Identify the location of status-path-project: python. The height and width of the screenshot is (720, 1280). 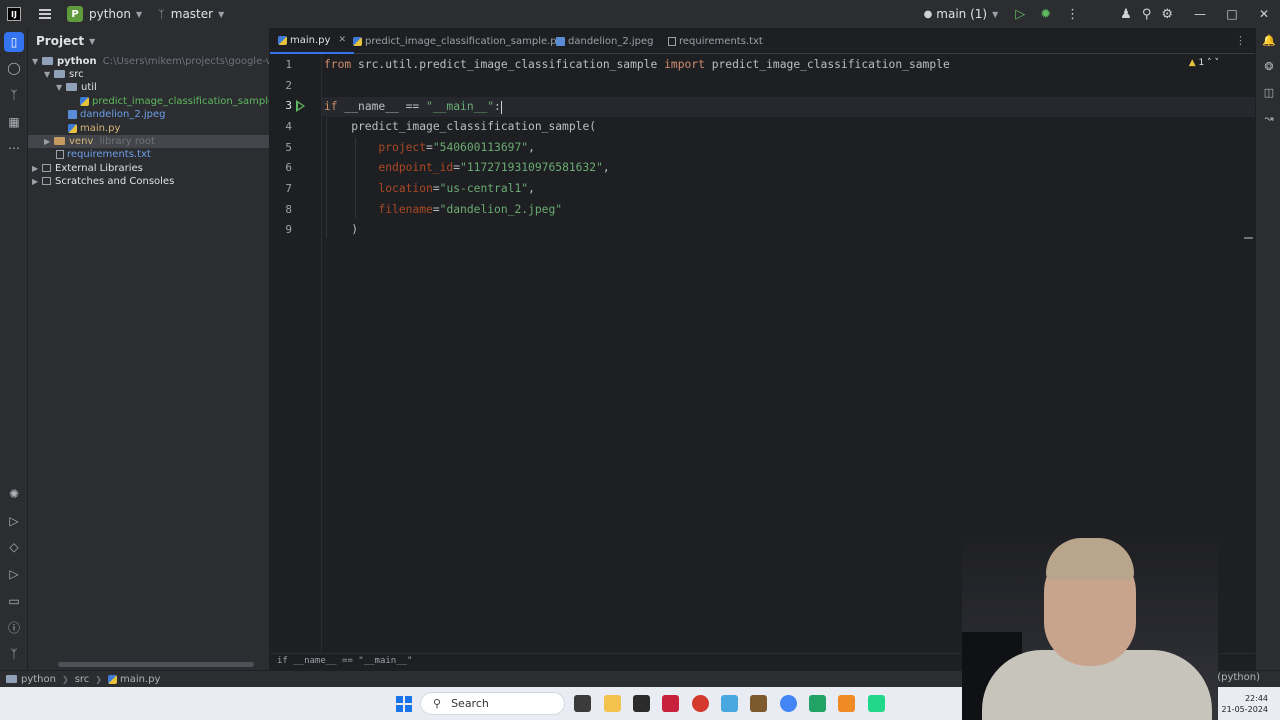
(31, 679).